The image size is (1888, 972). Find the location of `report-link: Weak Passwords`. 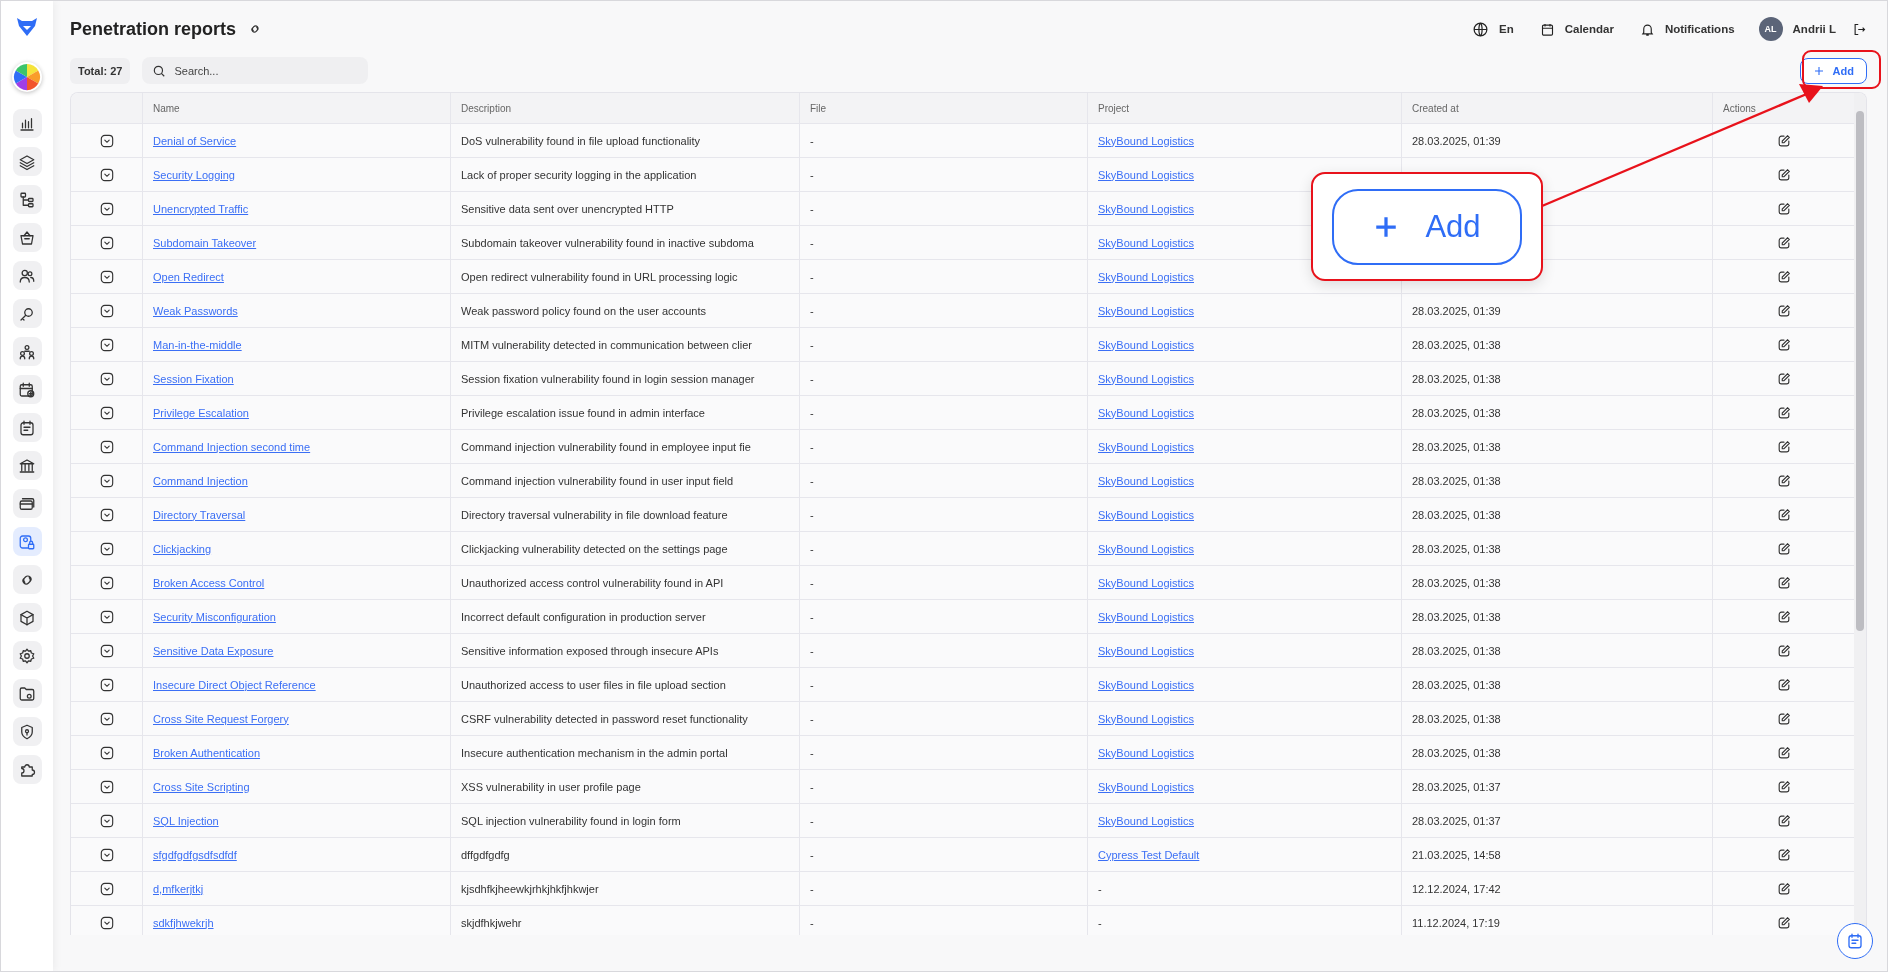

report-link: Weak Passwords is located at coordinates (195, 310).